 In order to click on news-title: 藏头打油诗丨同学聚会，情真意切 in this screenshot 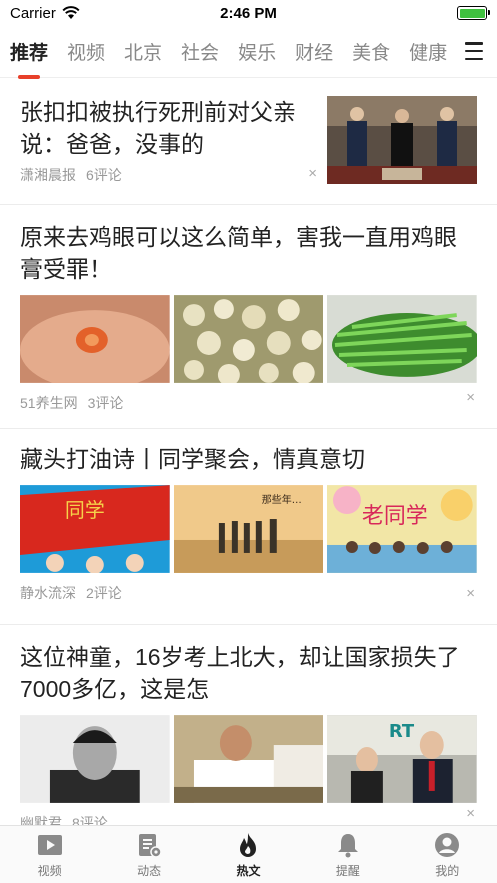, I will do `click(248, 459)`.